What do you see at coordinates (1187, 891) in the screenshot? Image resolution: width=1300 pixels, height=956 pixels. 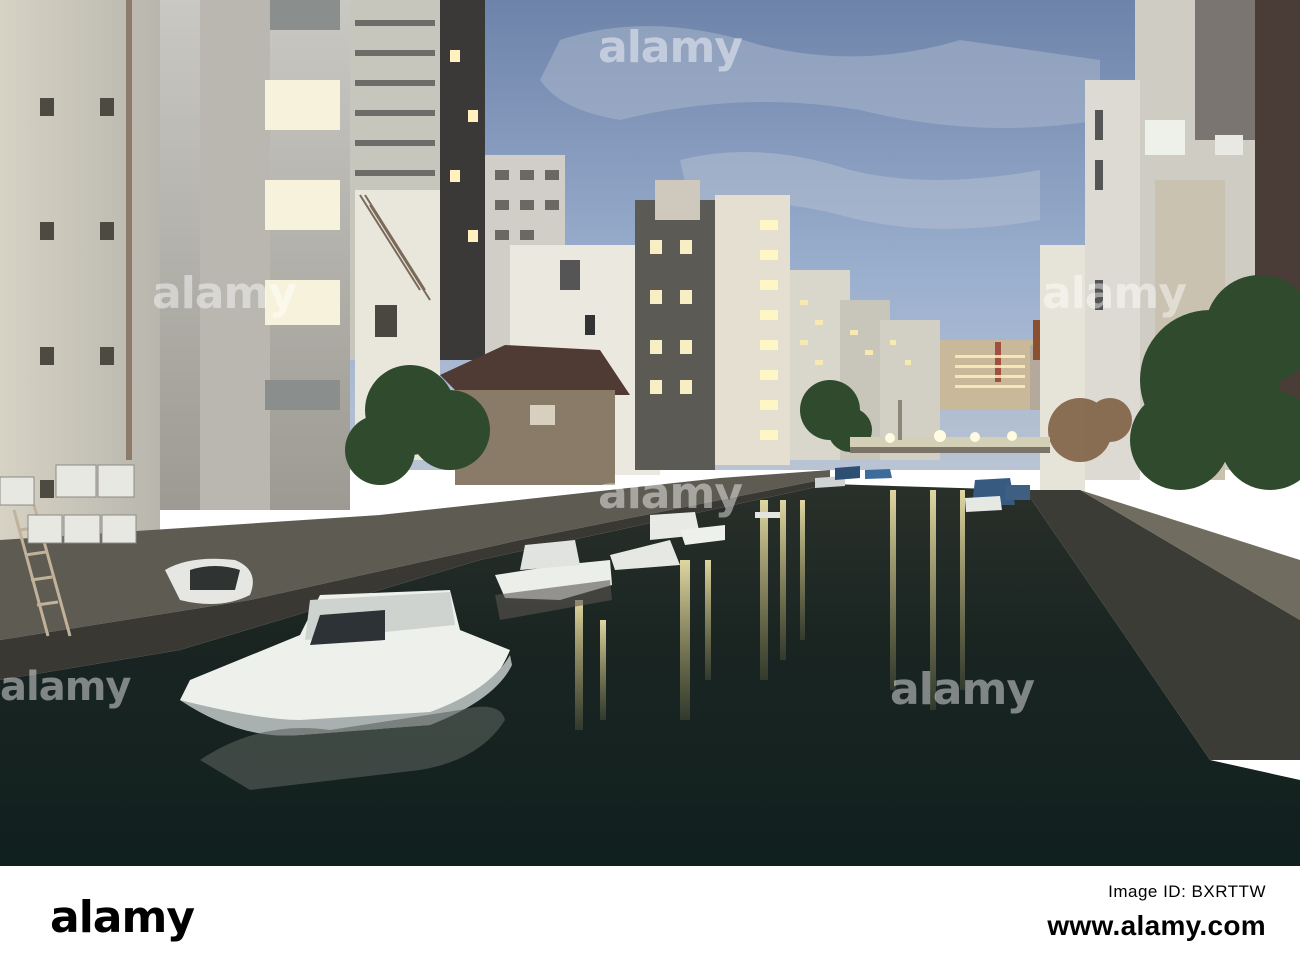 I see `image-id-label: Image ID: BXRTTW` at bounding box center [1187, 891].